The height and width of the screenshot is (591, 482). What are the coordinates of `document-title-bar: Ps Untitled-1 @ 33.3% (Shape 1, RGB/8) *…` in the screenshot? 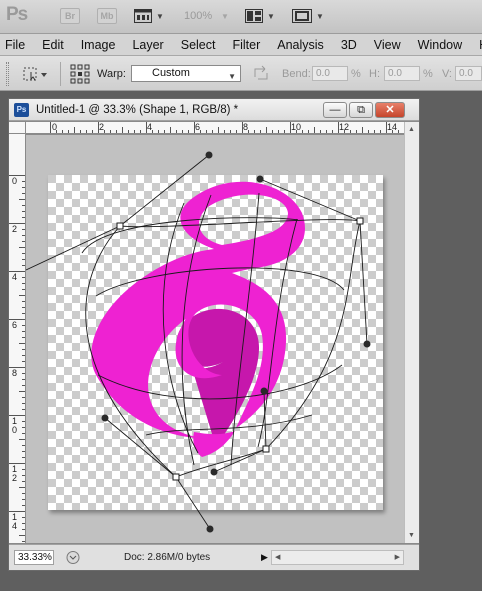 It's located at (214, 110).